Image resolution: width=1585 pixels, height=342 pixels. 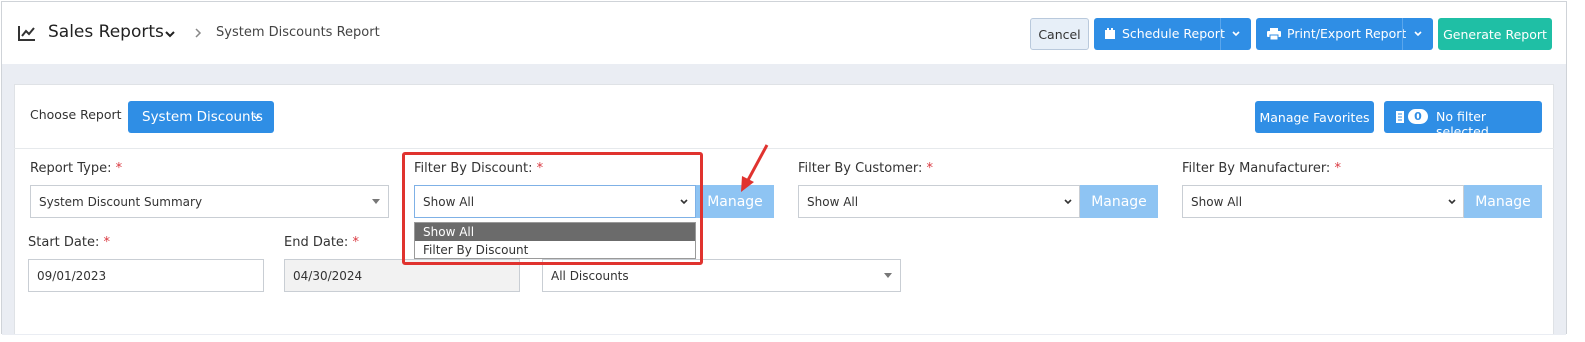 I want to click on calendar-icon, so click(x=1110, y=33).